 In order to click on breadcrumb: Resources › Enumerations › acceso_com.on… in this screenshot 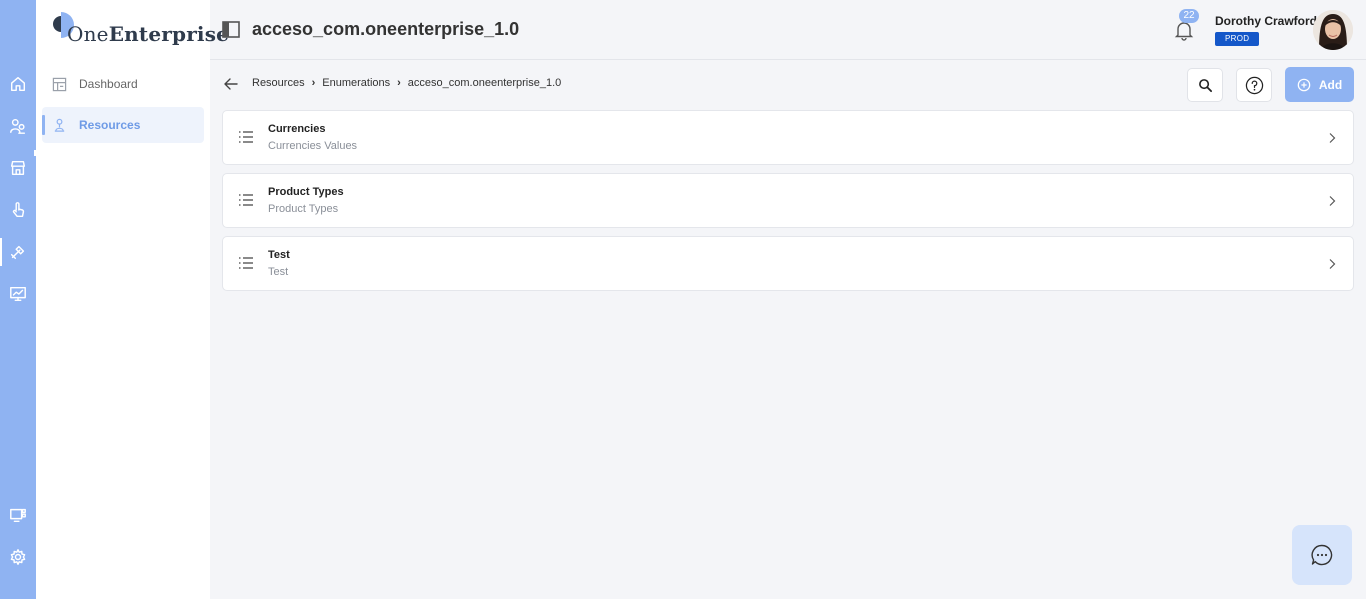, I will do `click(406, 83)`.